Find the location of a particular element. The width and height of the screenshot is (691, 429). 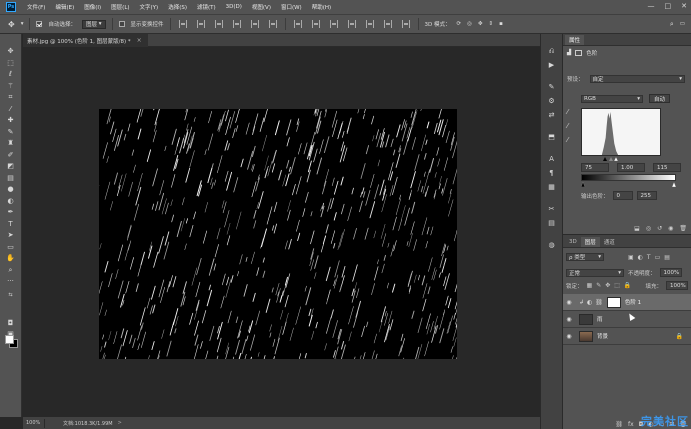

align-top-icon is located at coordinates (182, 24).